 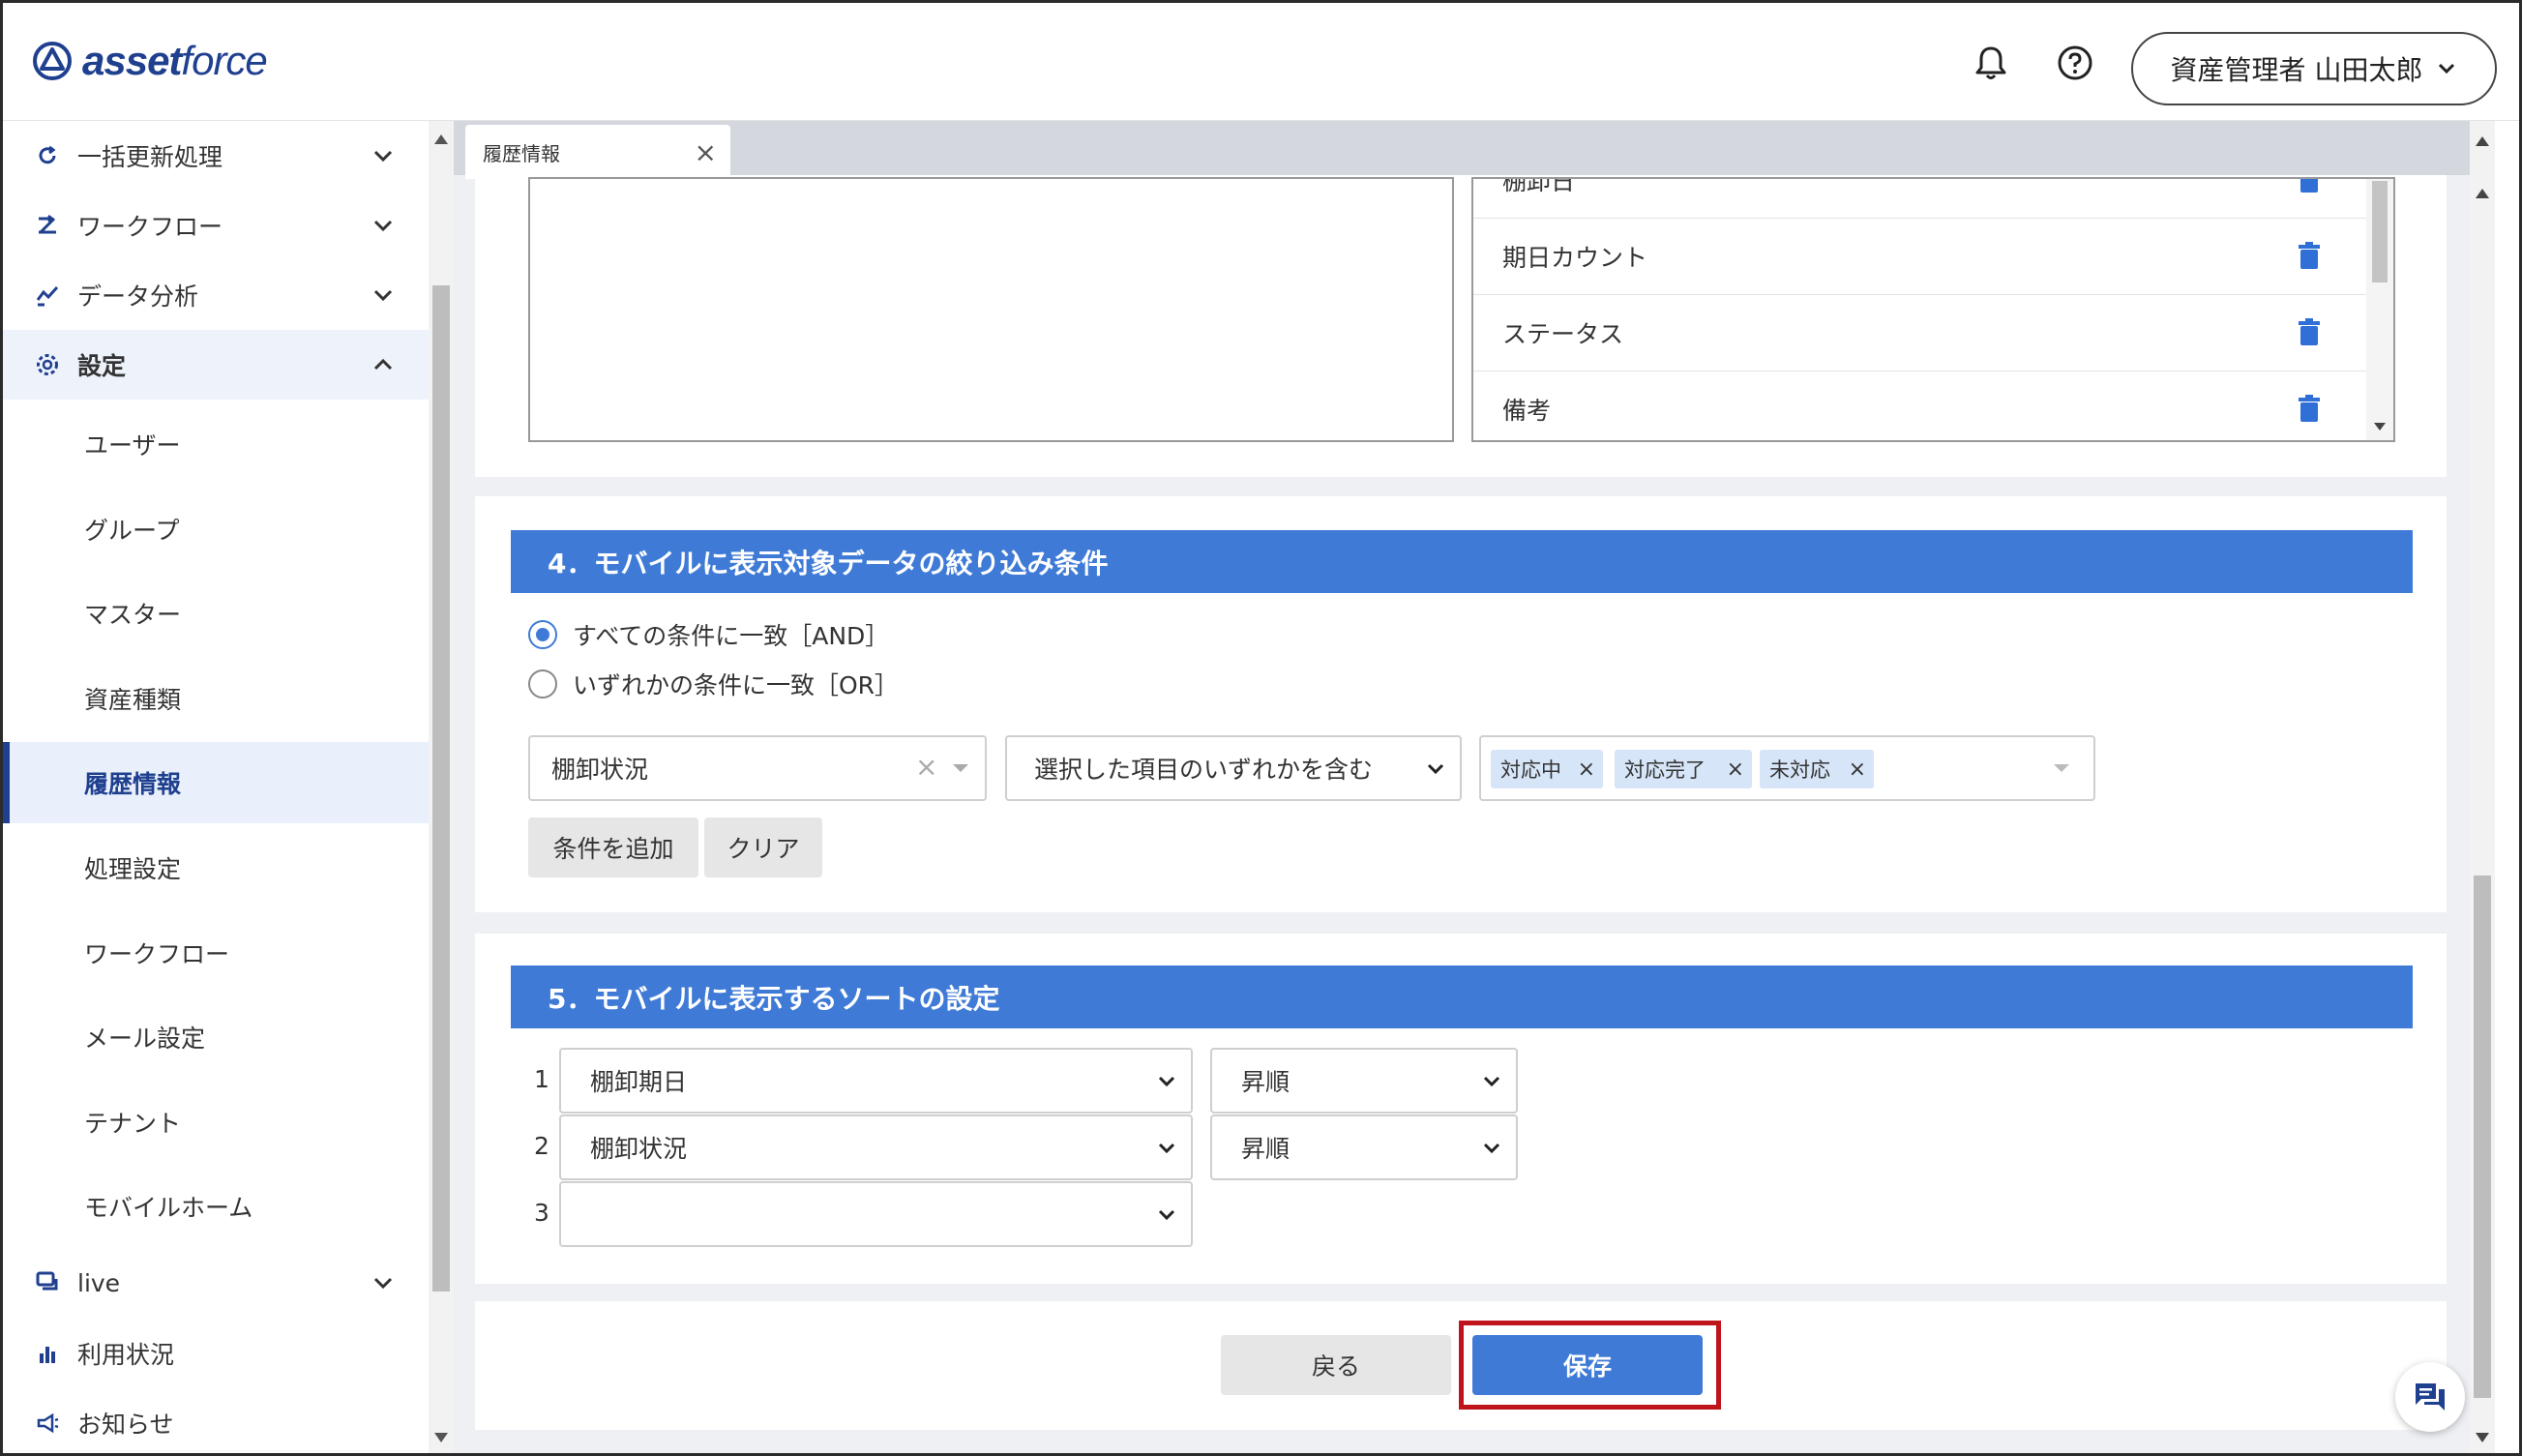 I want to click on sidebar-item-label: 処理設定, so click(x=133, y=869).